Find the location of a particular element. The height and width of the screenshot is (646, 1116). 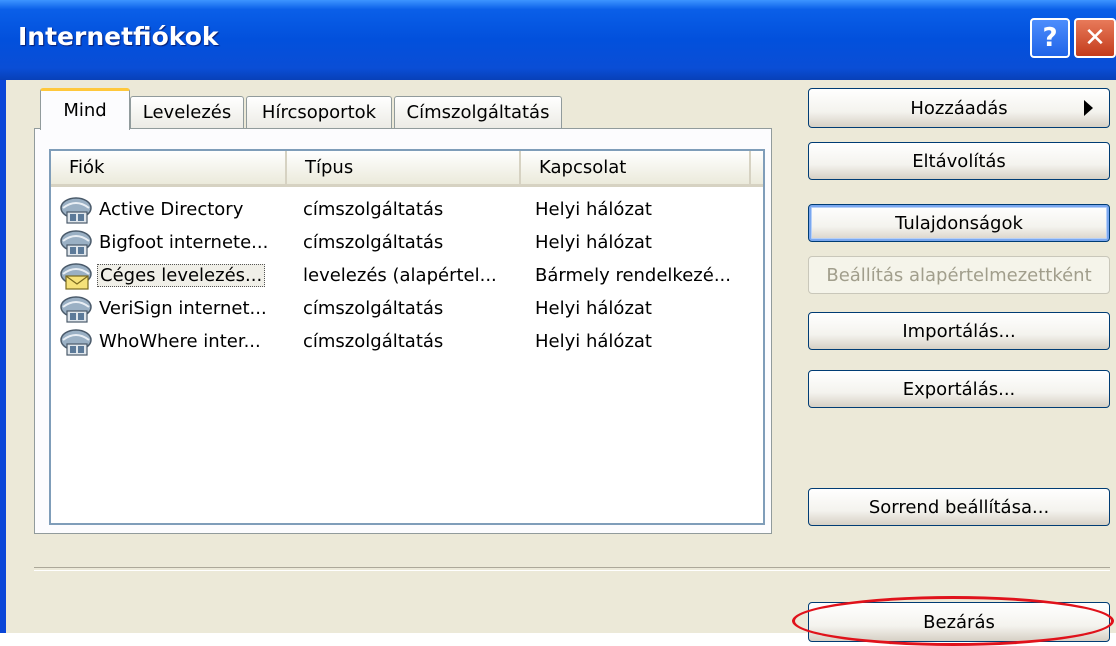

column-header-type: Típus is located at coordinates (404, 167).